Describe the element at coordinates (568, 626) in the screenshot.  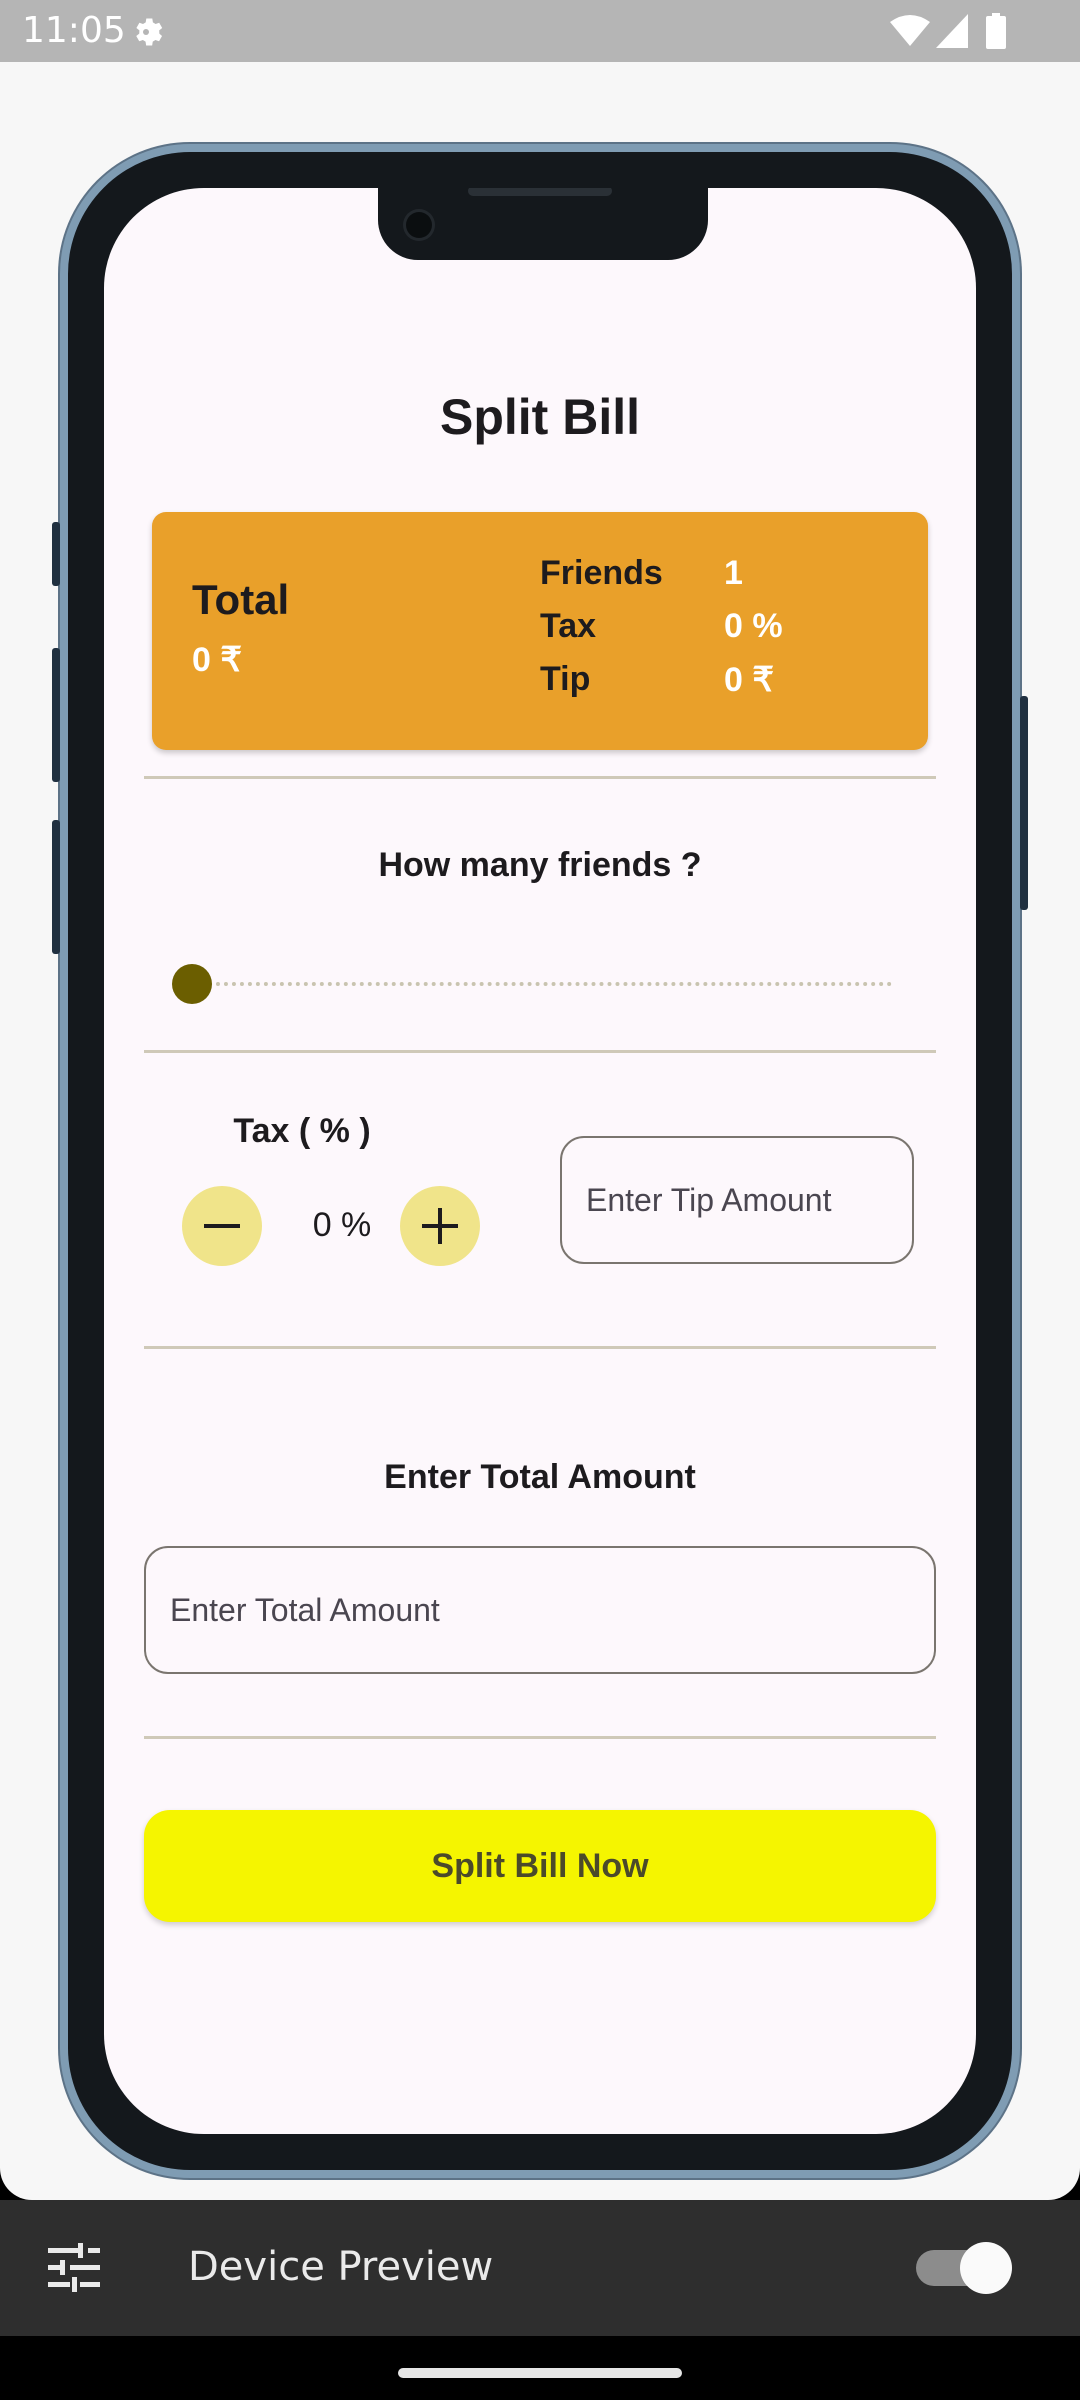
I see `tax-summary-label: Tax` at that location.